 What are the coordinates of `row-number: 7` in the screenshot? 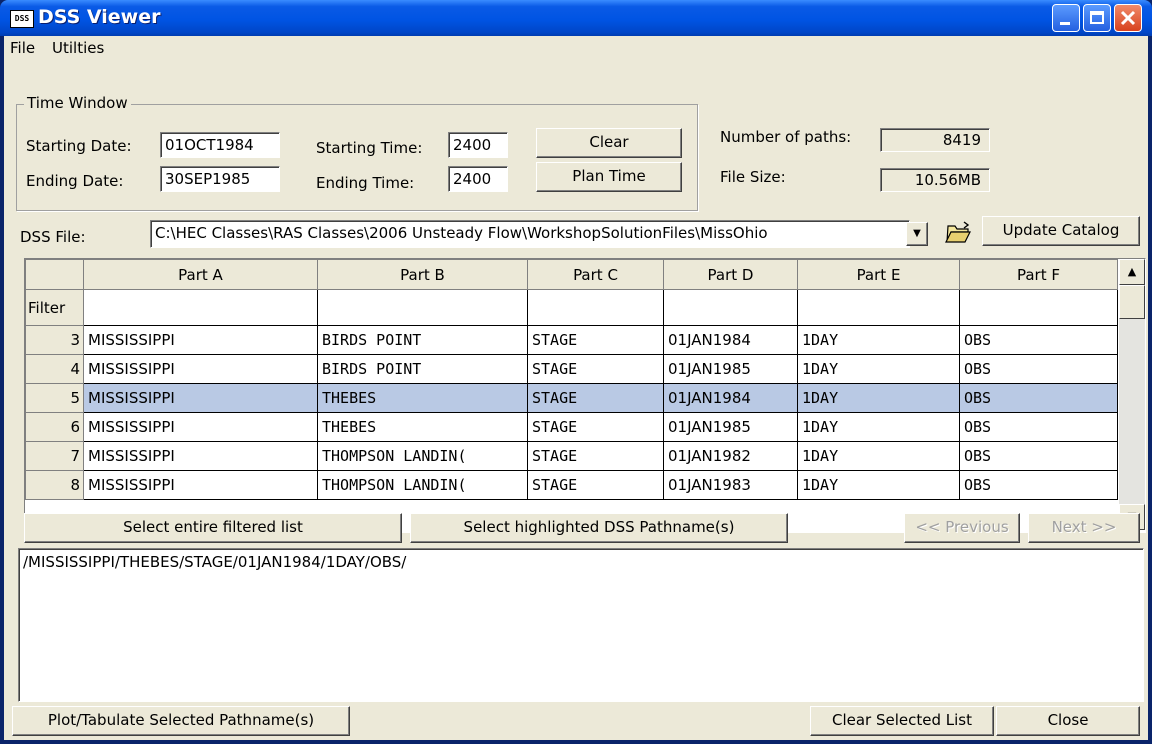 It's located at (54, 456).